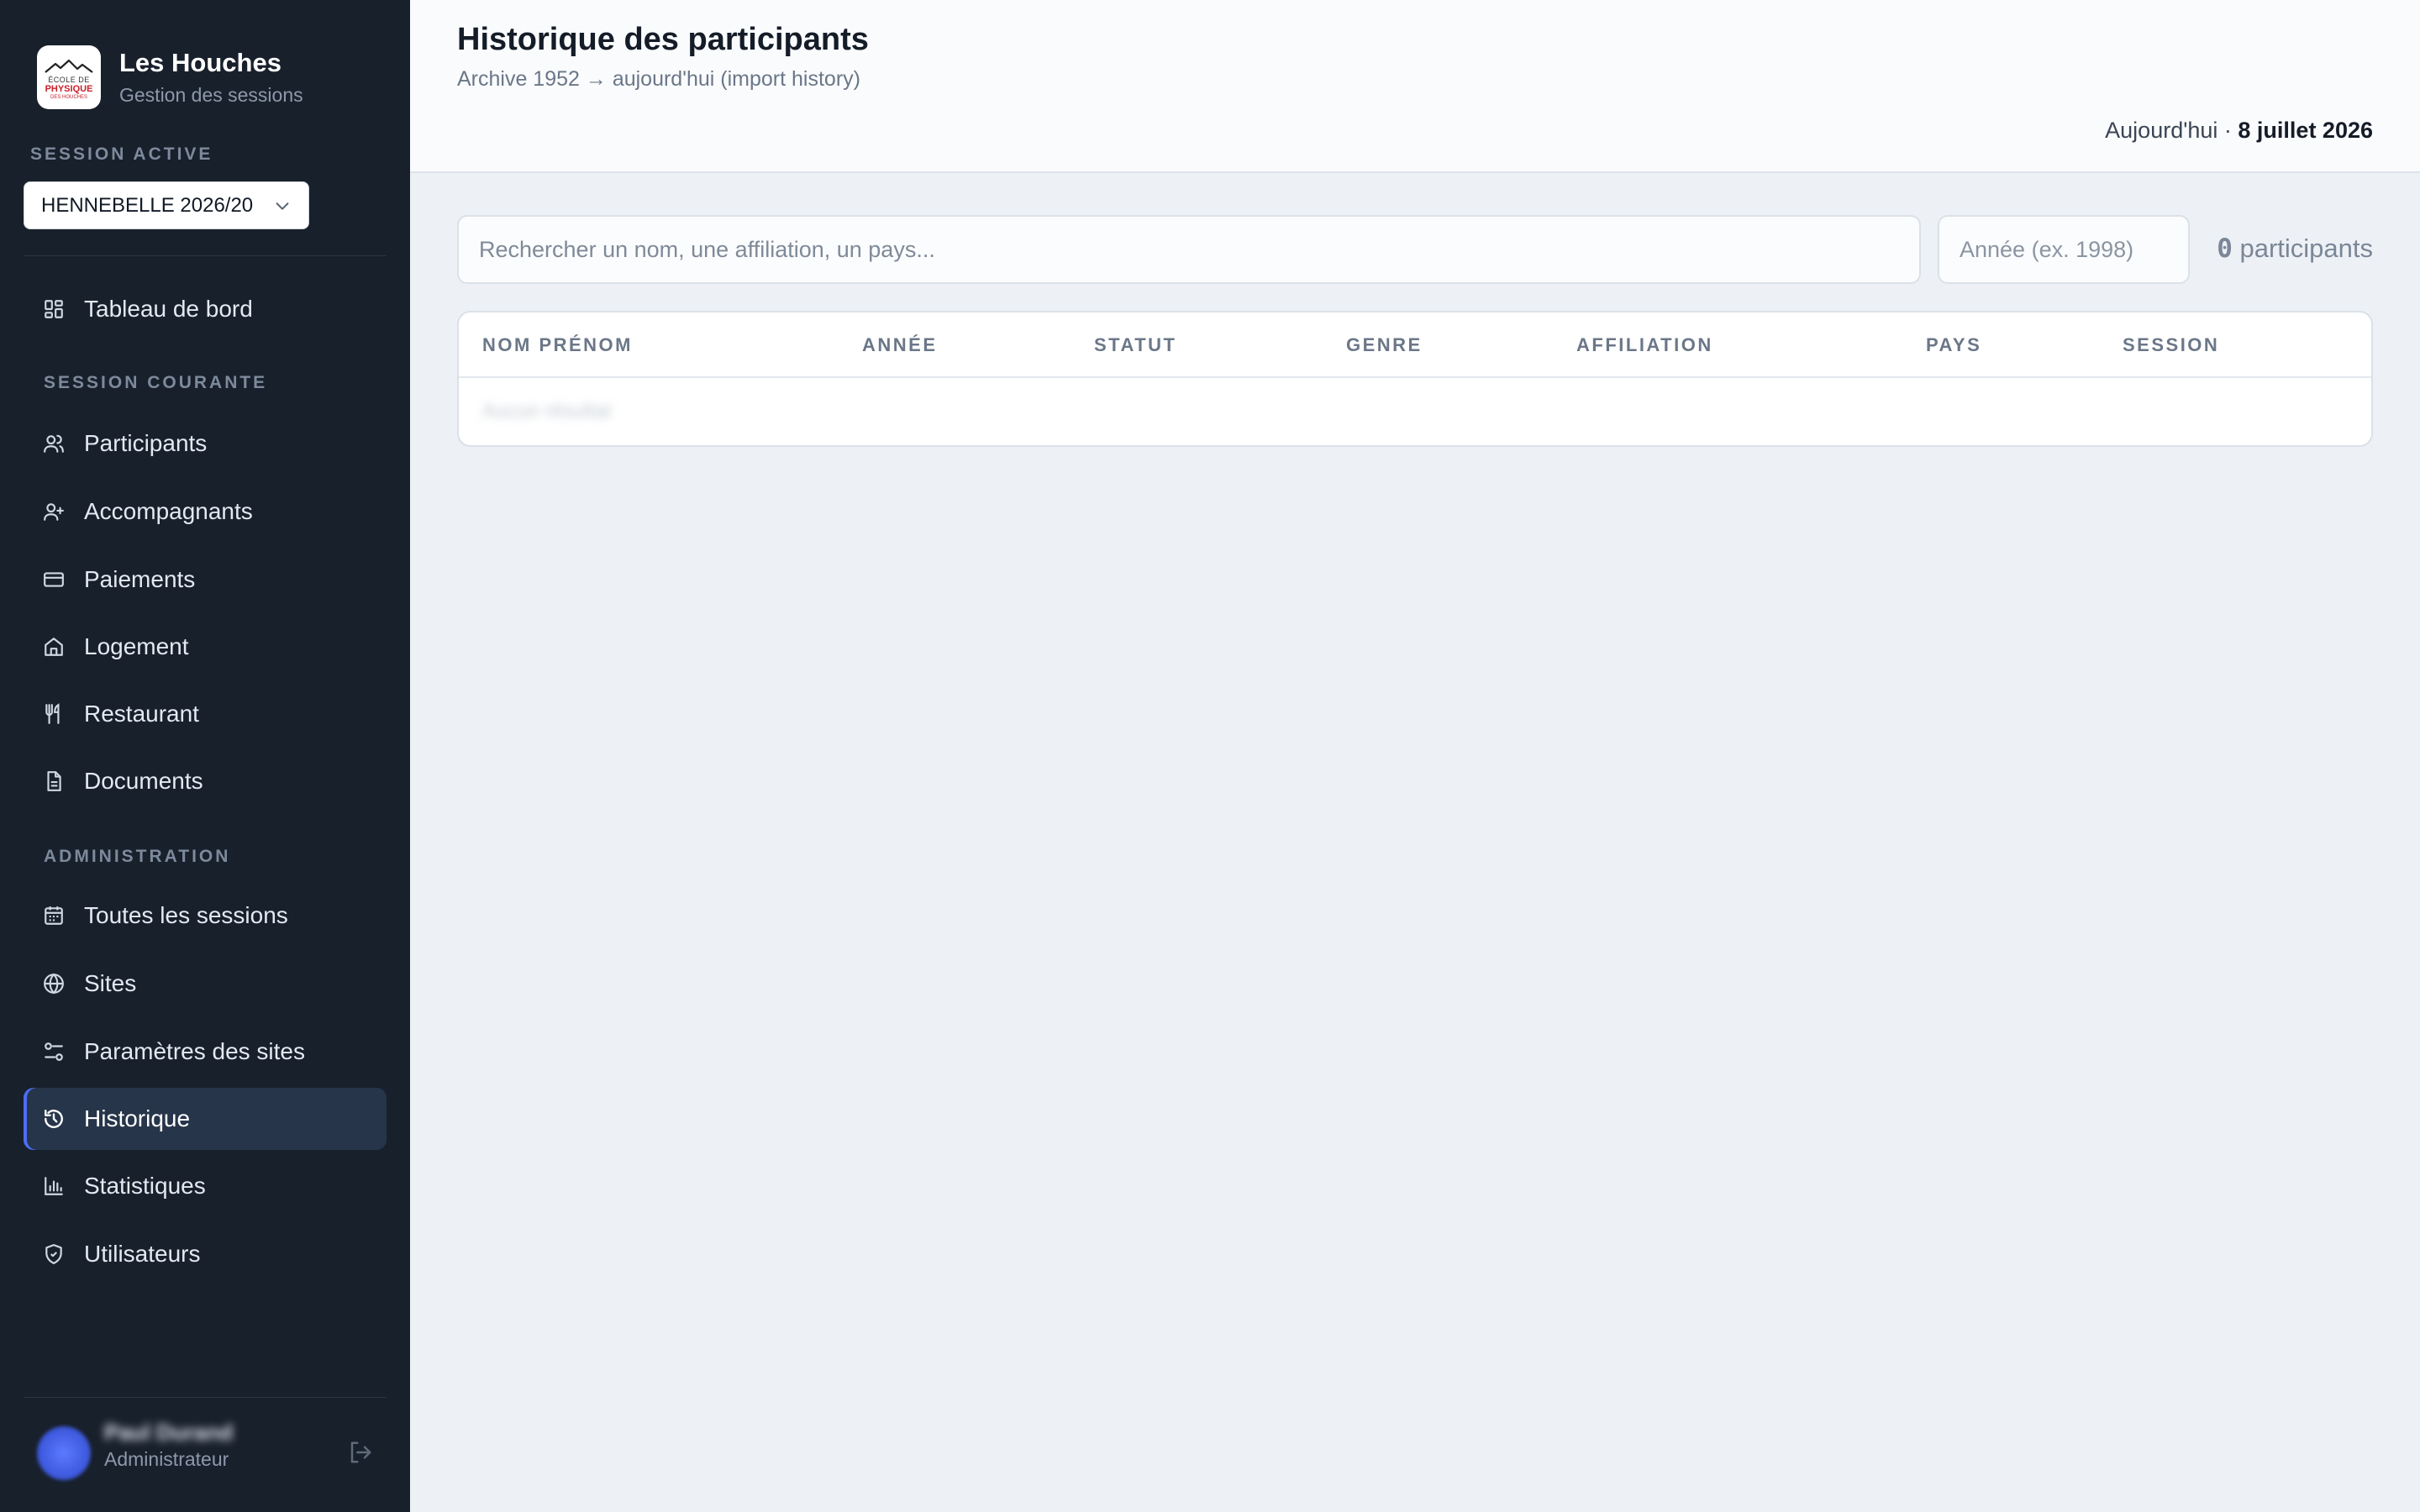  Describe the element at coordinates (142, 714) in the screenshot. I see `nav-label-restaurant: Restaurant` at that location.